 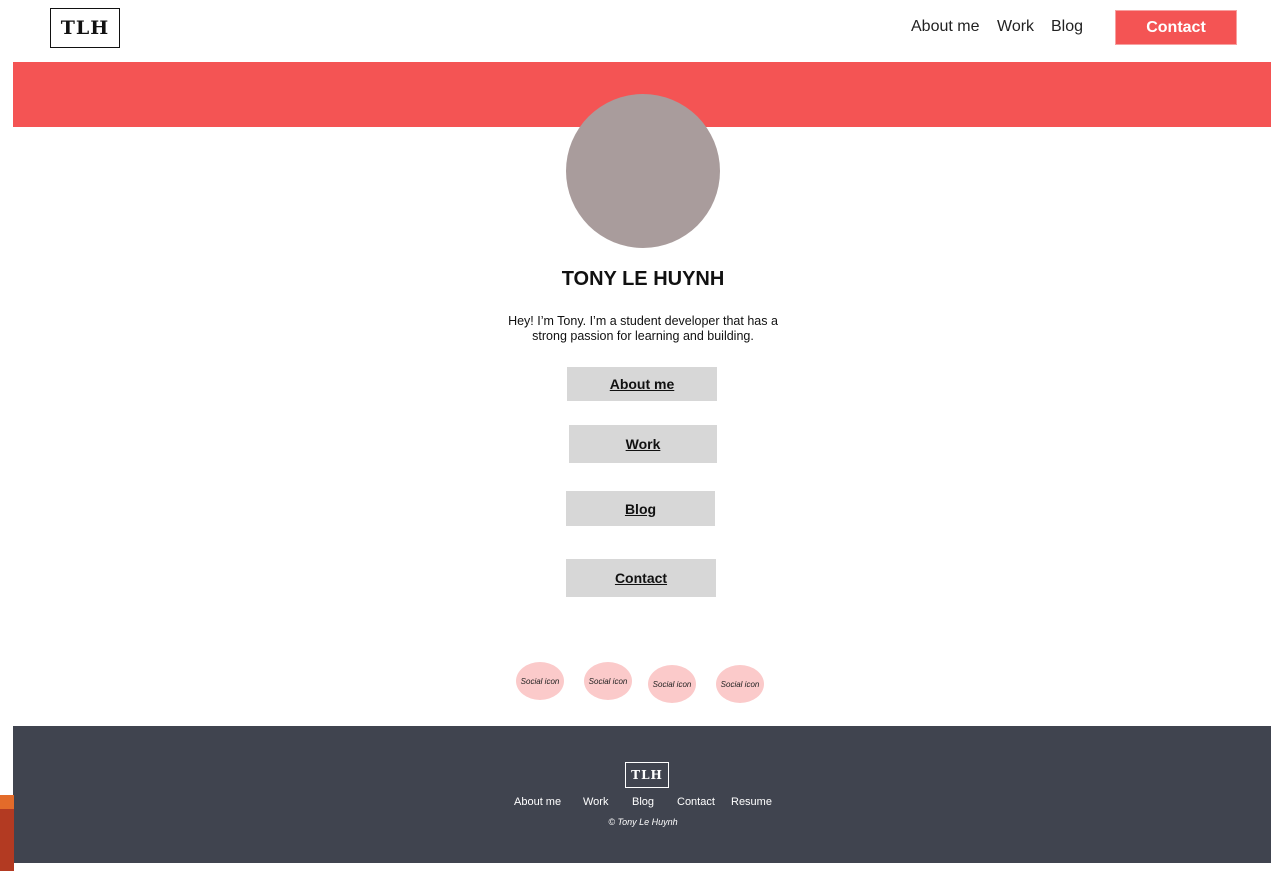 I want to click on edge-artifact, so click(x=7, y=802).